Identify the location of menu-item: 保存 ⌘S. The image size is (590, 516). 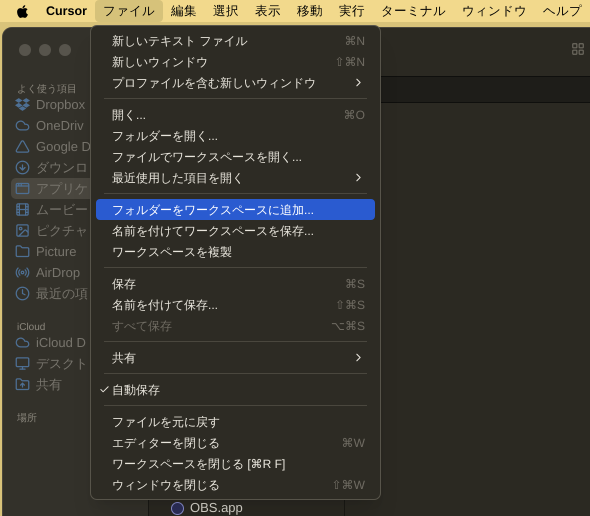
(235, 283).